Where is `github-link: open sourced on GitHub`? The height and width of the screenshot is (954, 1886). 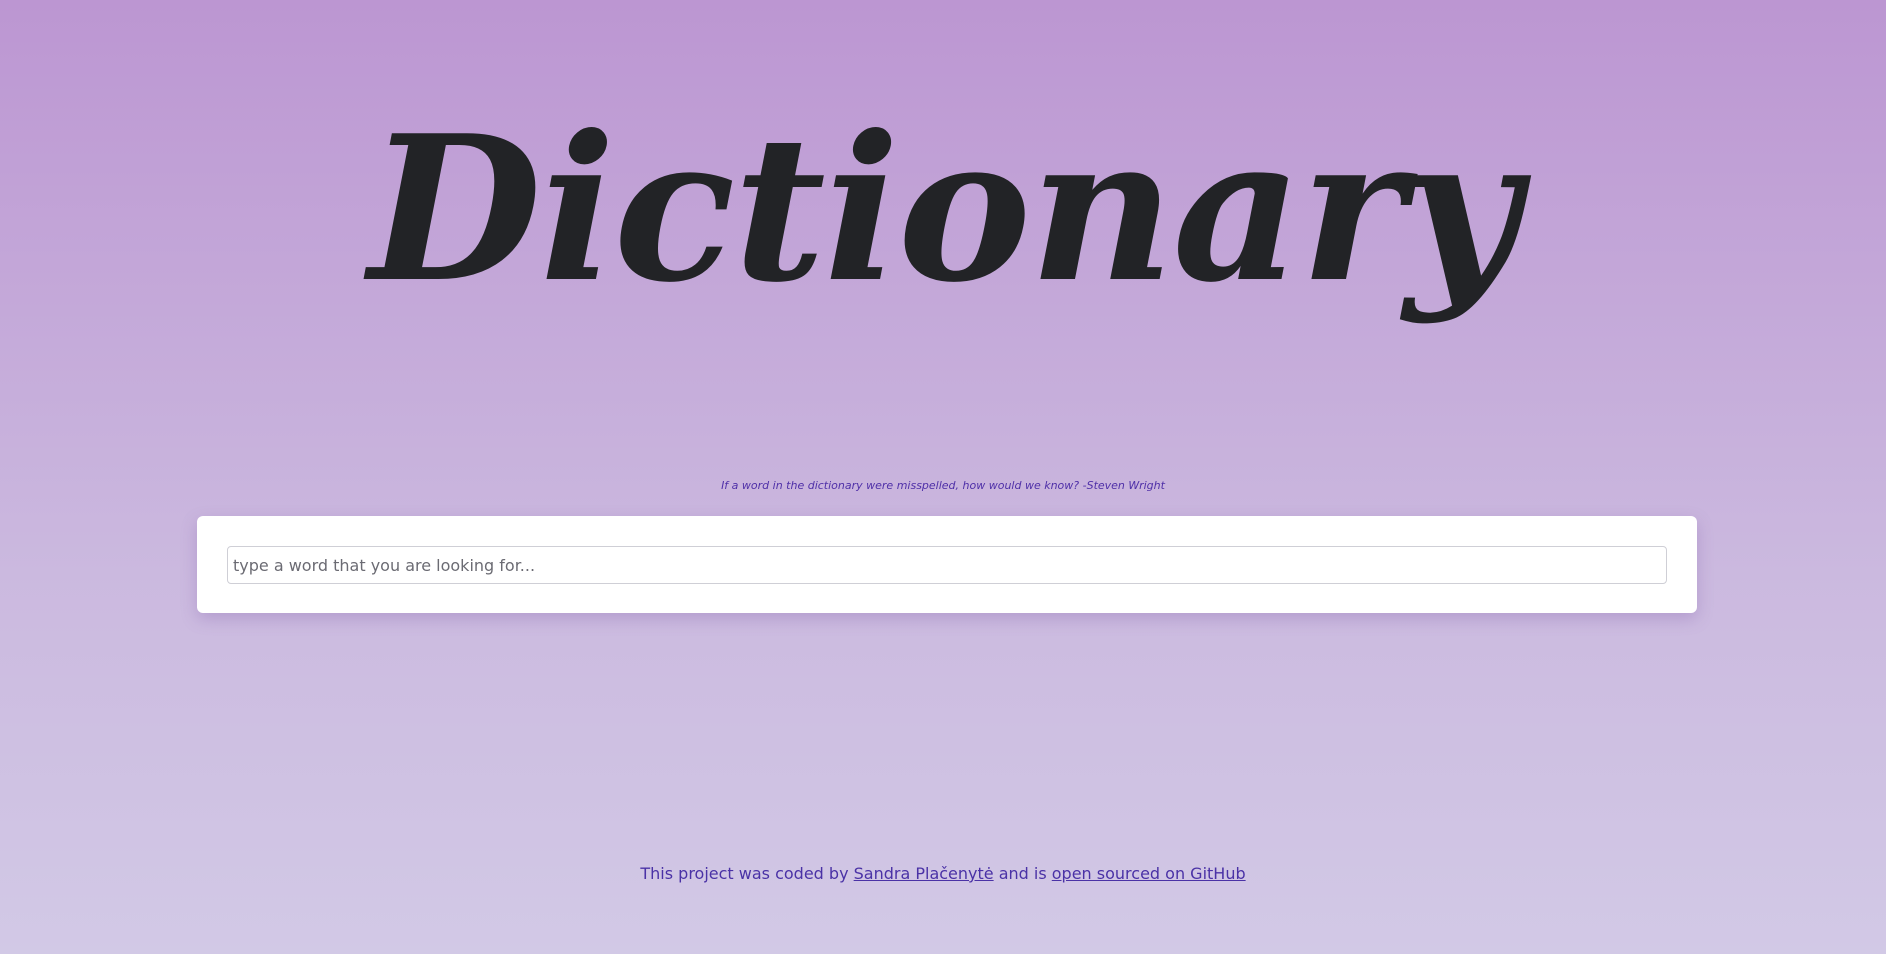
github-link: open sourced on GitHub is located at coordinates (1149, 873).